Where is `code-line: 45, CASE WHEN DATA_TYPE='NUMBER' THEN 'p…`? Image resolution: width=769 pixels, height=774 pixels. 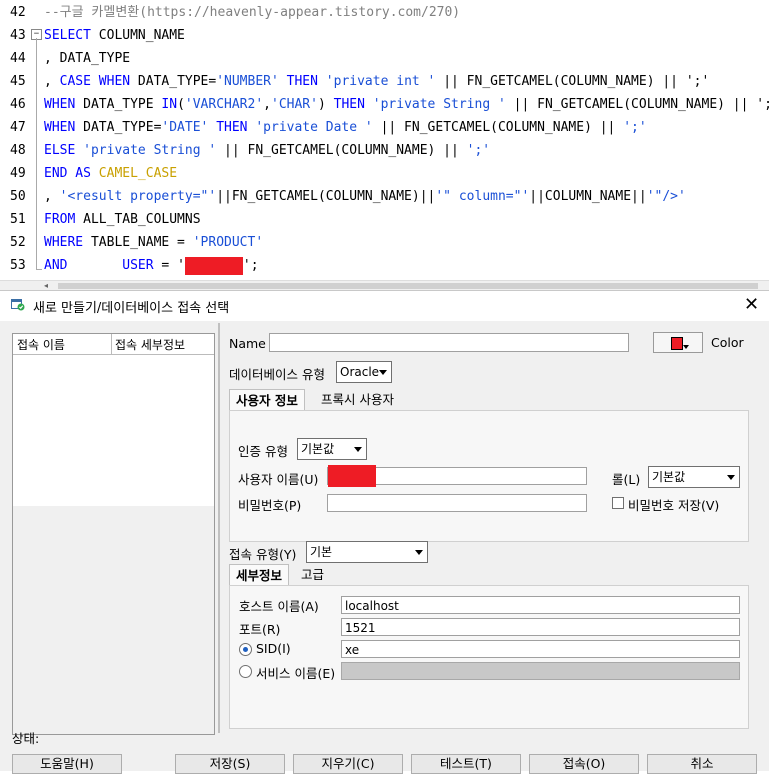
code-line: 45, CASE WHEN DATA_TYPE='NUMBER' THEN 'p… is located at coordinates (384, 81).